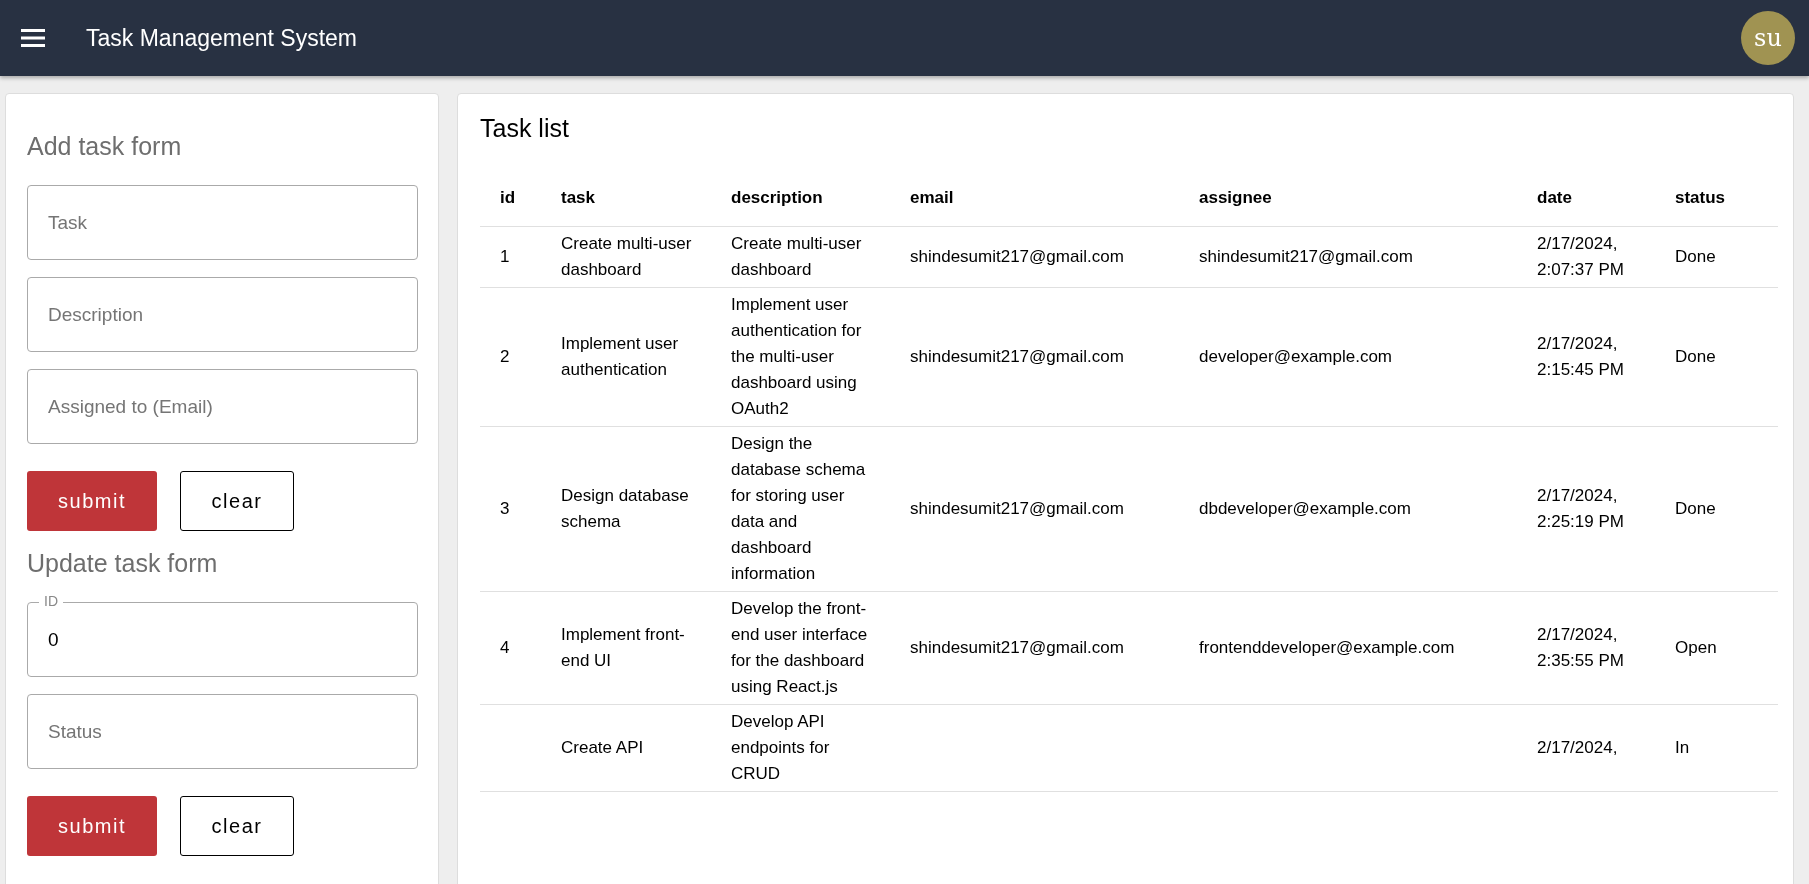 The width and height of the screenshot is (1809, 884). What do you see at coordinates (508, 197) in the screenshot?
I see `column-header: id` at bounding box center [508, 197].